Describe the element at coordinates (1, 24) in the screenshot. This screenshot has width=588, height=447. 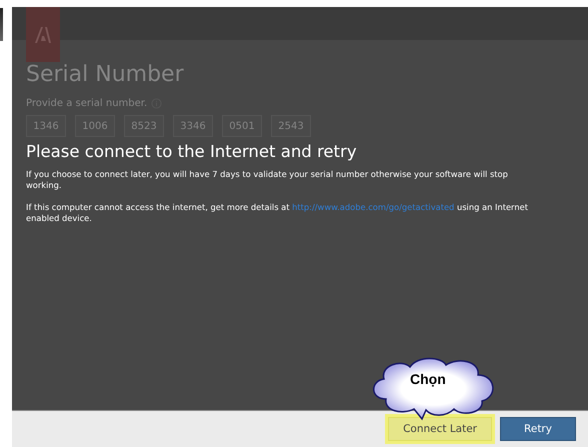
I see `window-edge` at that location.